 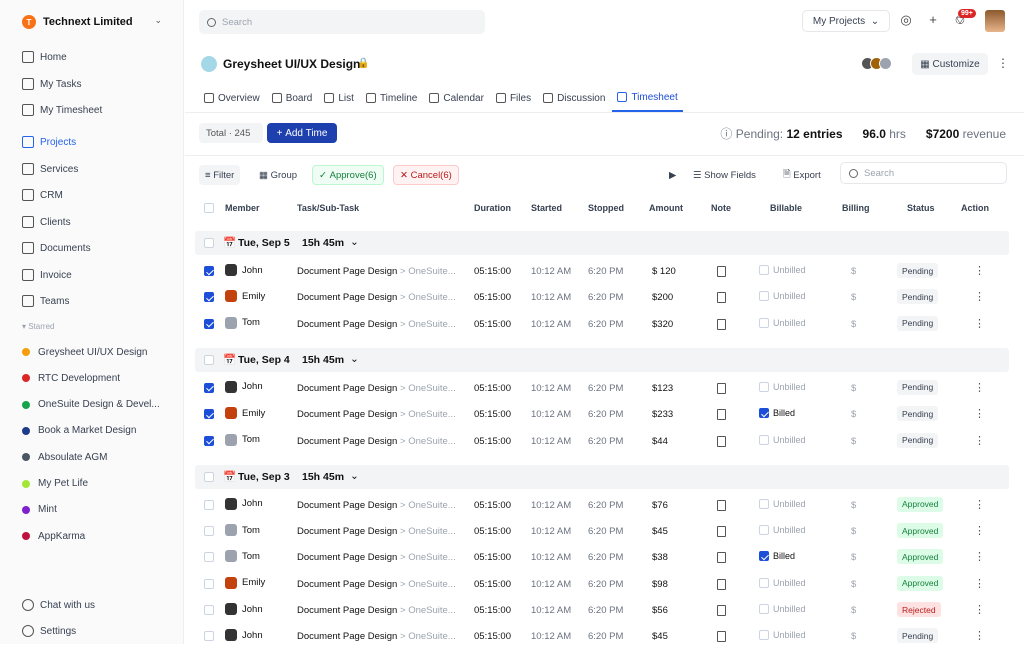 I want to click on column-started: Started, so click(x=546, y=208).